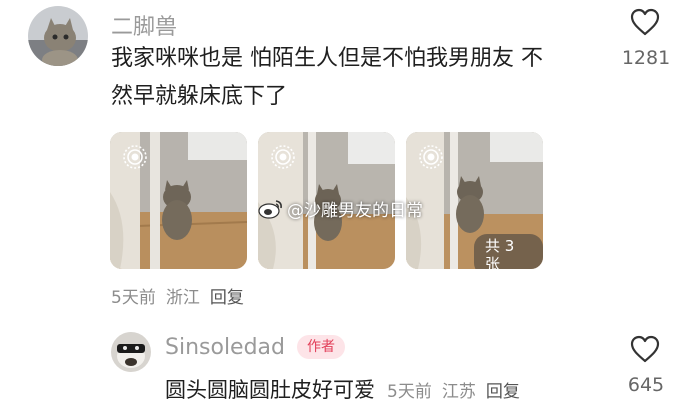 The image size is (690, 415). Describe the element at coordinates (646, 58) in the screenshot. I see `comment-like-count: 1281` at that location.